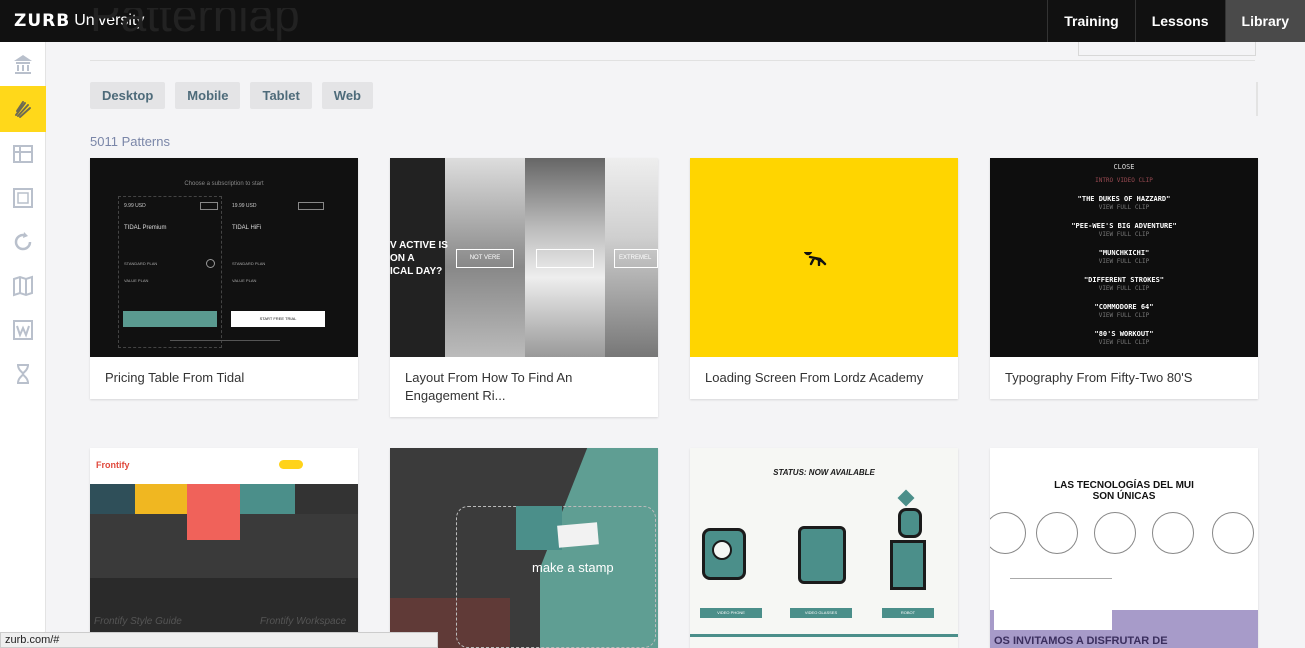  I want to click on pattern-title: Typography From Fifty-Two 80'S, so click(1124, 378).